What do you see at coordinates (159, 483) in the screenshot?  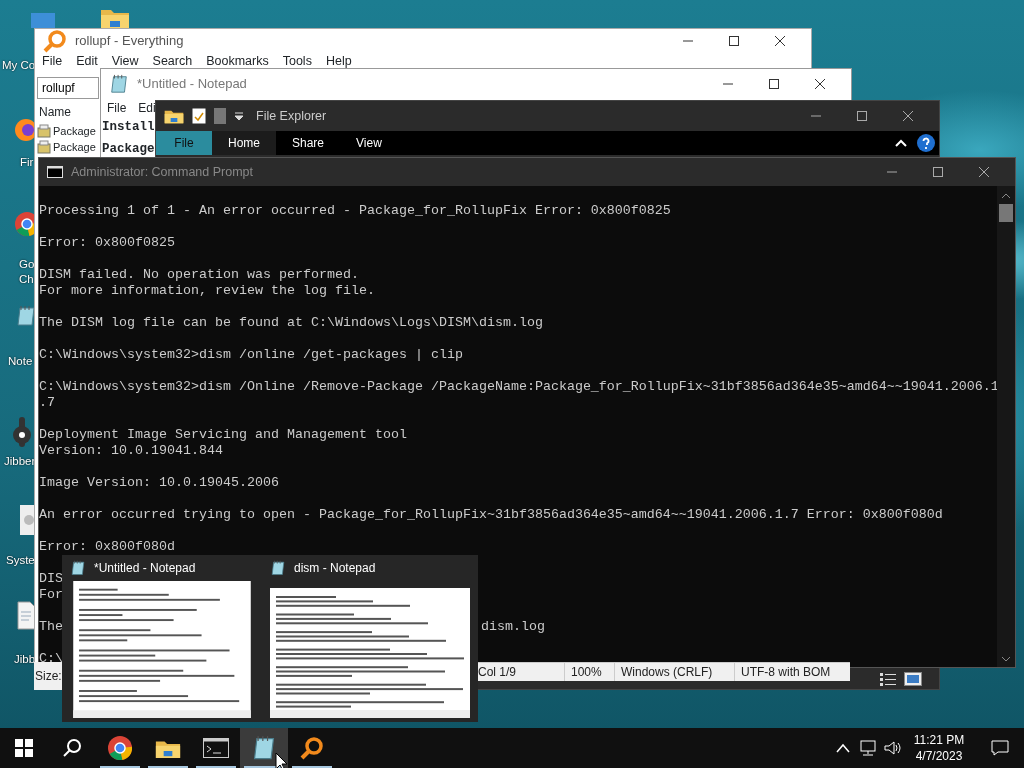 I see `console-line: Image Version: 10.0.19045.2006` at bounding box center [159, 483].